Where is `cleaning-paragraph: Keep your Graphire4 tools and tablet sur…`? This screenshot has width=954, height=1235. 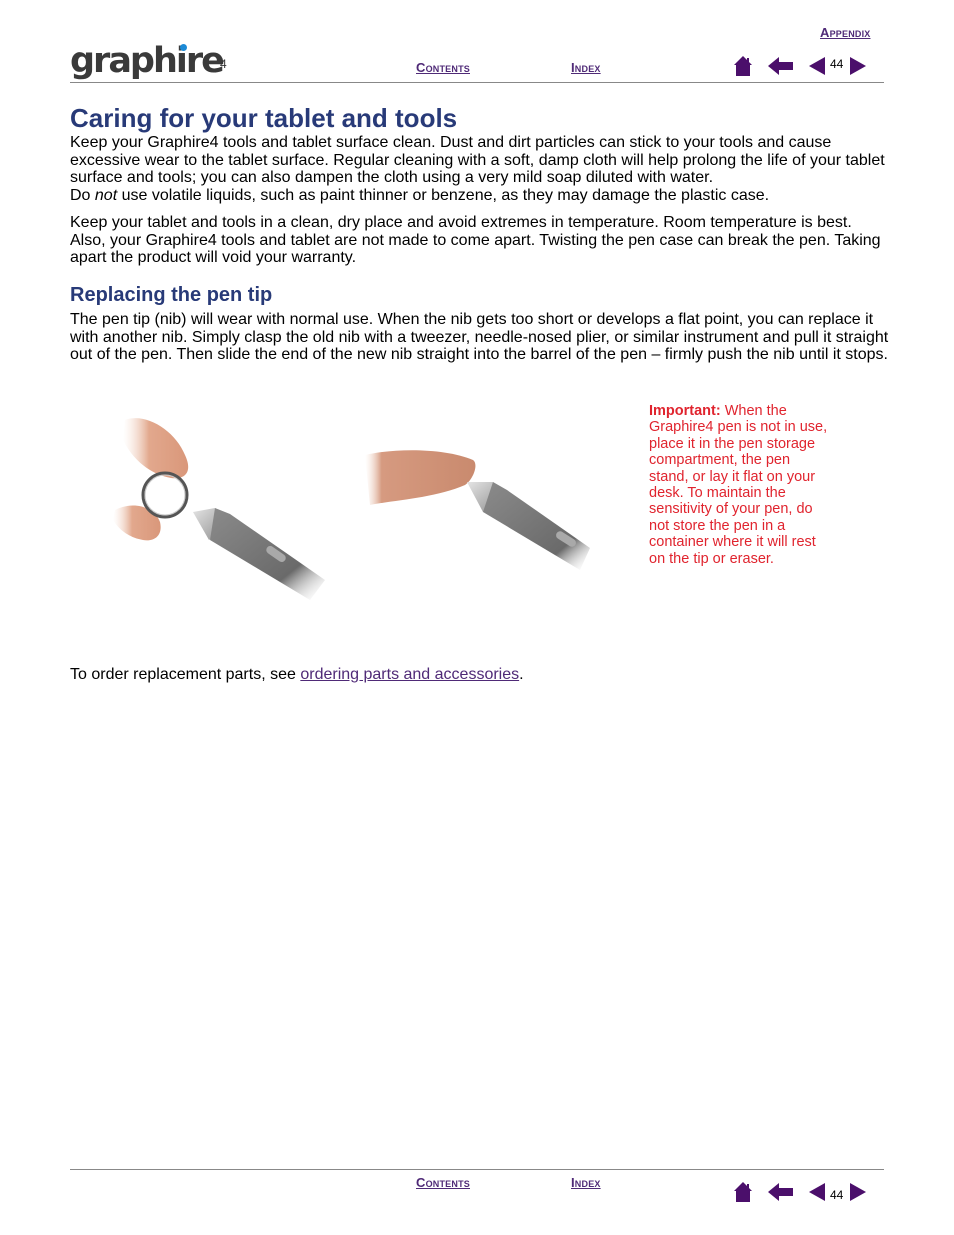
cleaning-paragraph: Keep your Graphire4 tools and tablet sur… is located at coordinates (480, 169).